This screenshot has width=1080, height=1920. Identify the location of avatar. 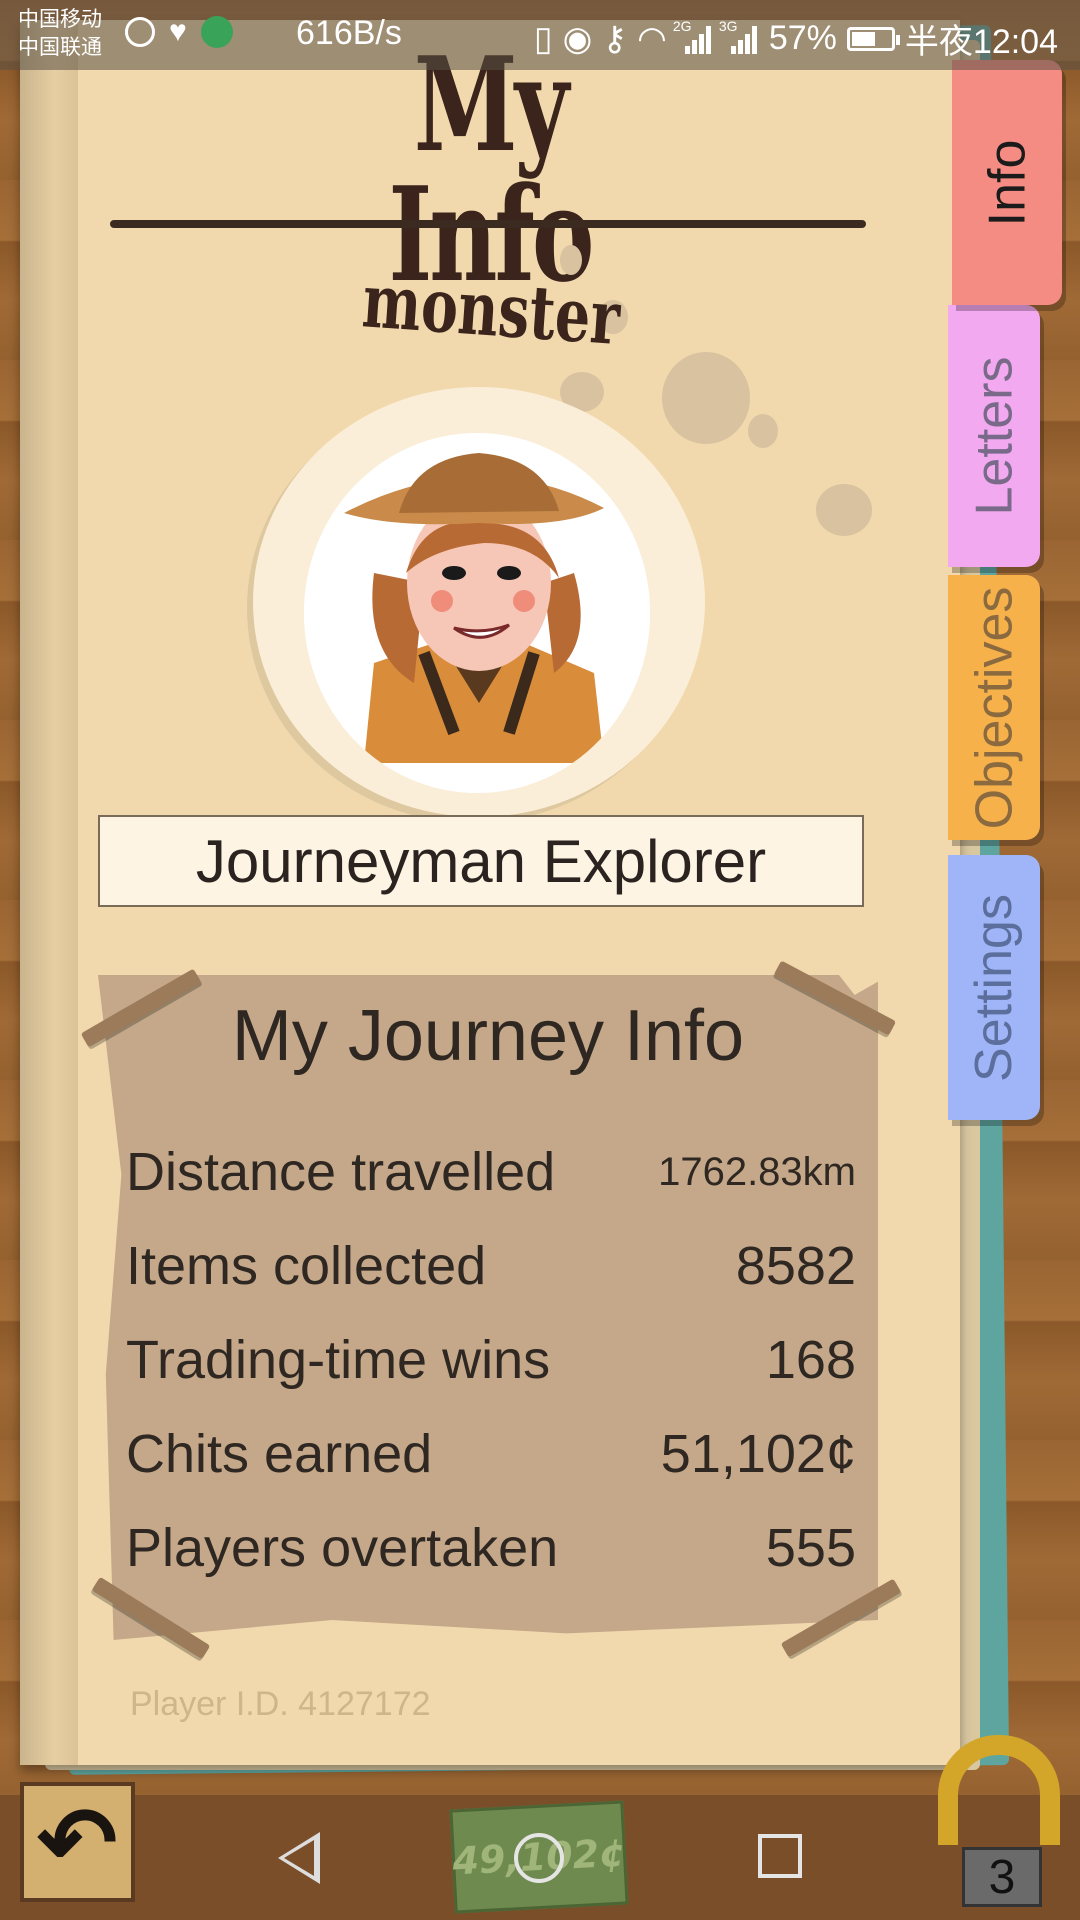
(477, 613).